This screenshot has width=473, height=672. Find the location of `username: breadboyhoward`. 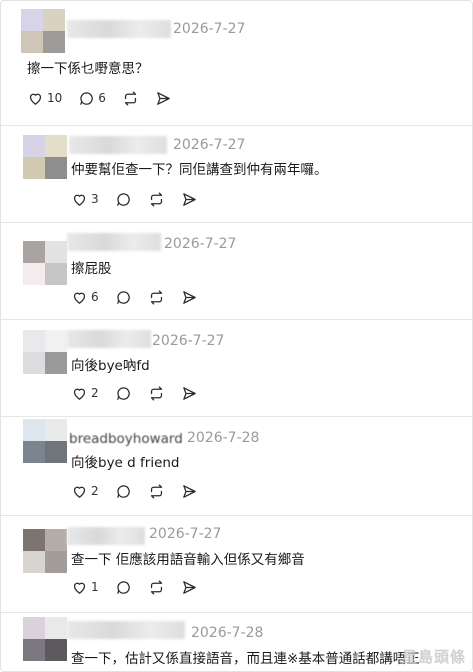

username: breadboyhoward is located at coordinates (126, 439).